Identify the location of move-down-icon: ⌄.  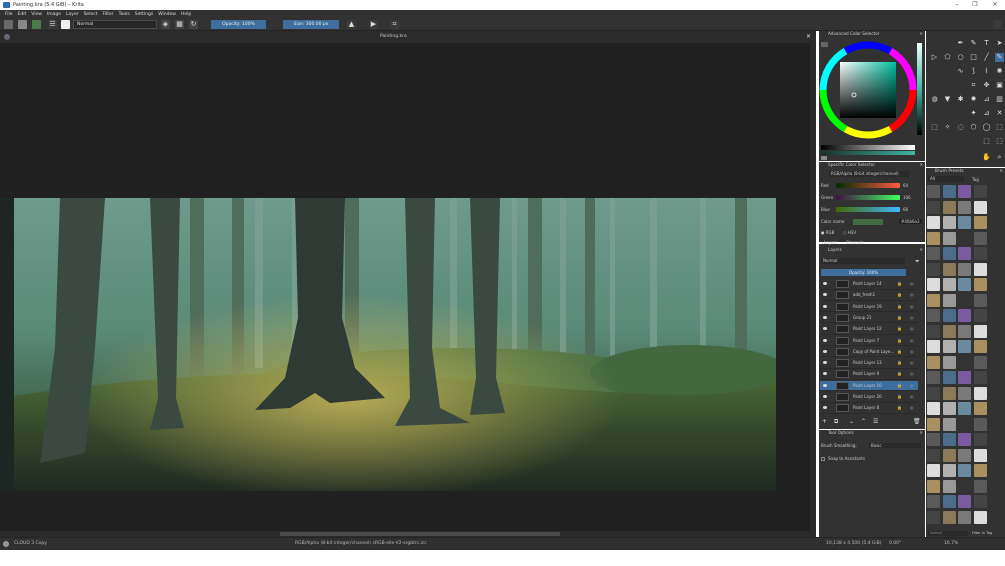
(851, 421).